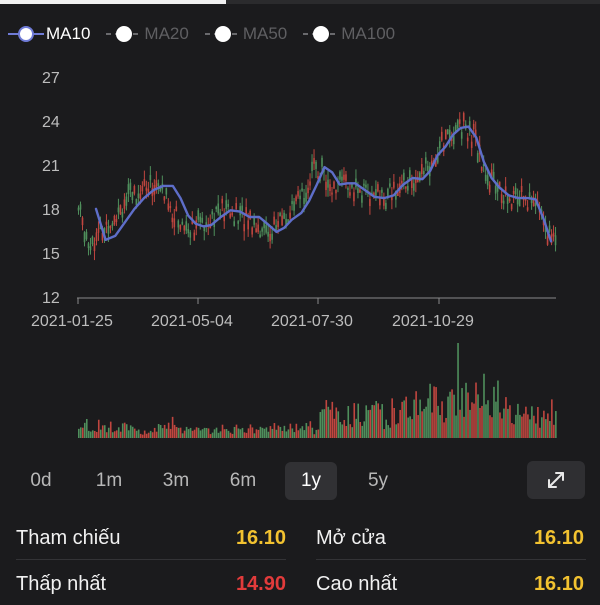 The height and width of the screenshot is (605, 600). I want to click on fullscreen-button, so click(556, 480).